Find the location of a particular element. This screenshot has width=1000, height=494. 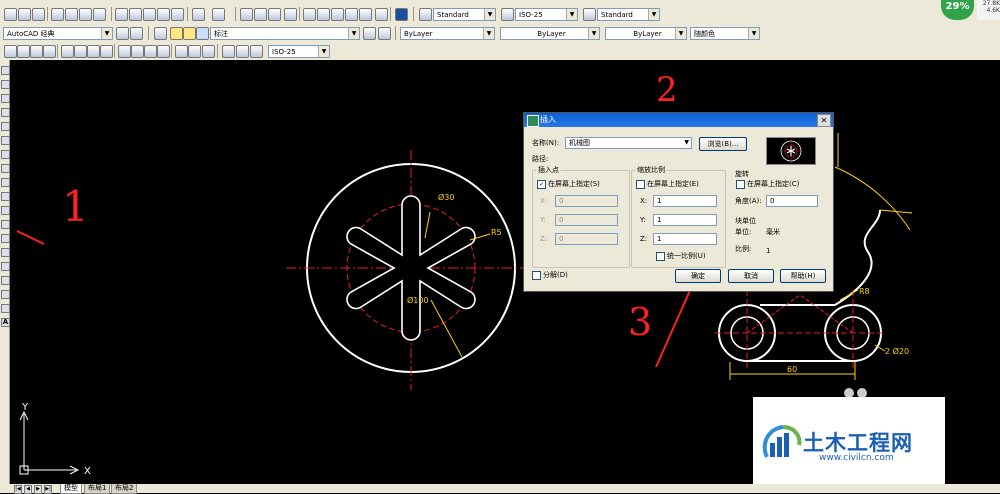

tool-palettes-icon is located at coordinates (337, 14).